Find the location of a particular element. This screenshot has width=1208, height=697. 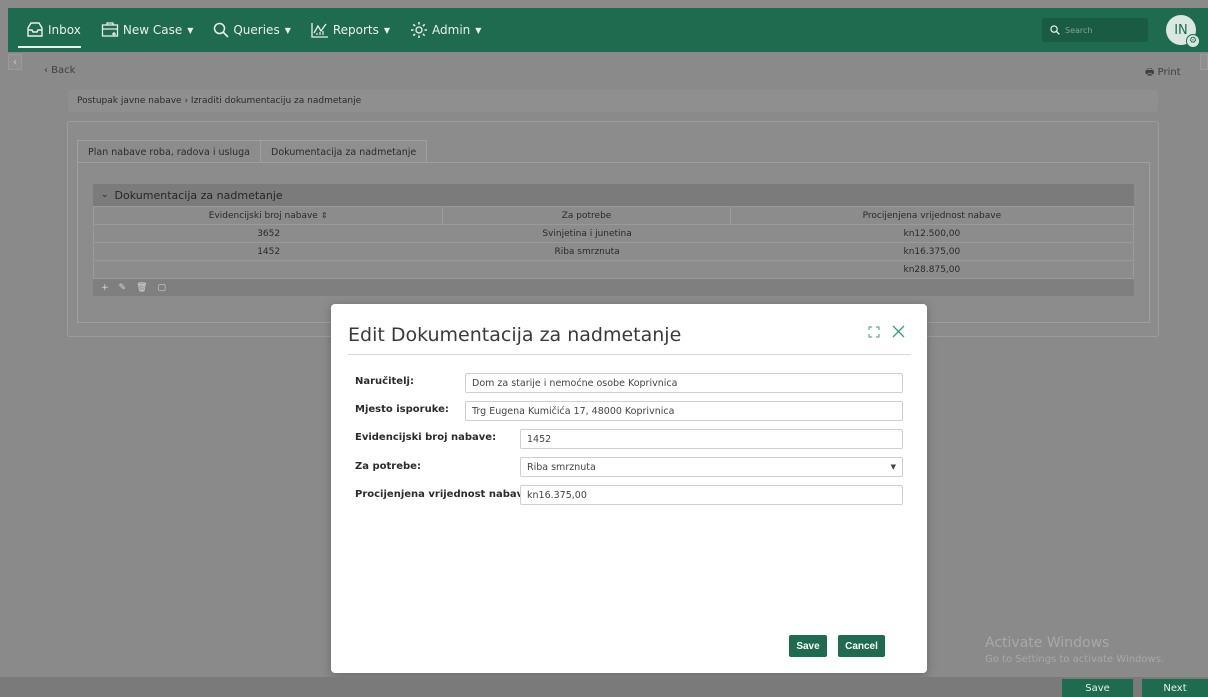

nav-admin: Admin ▼ is located at coordinates (445, 30).